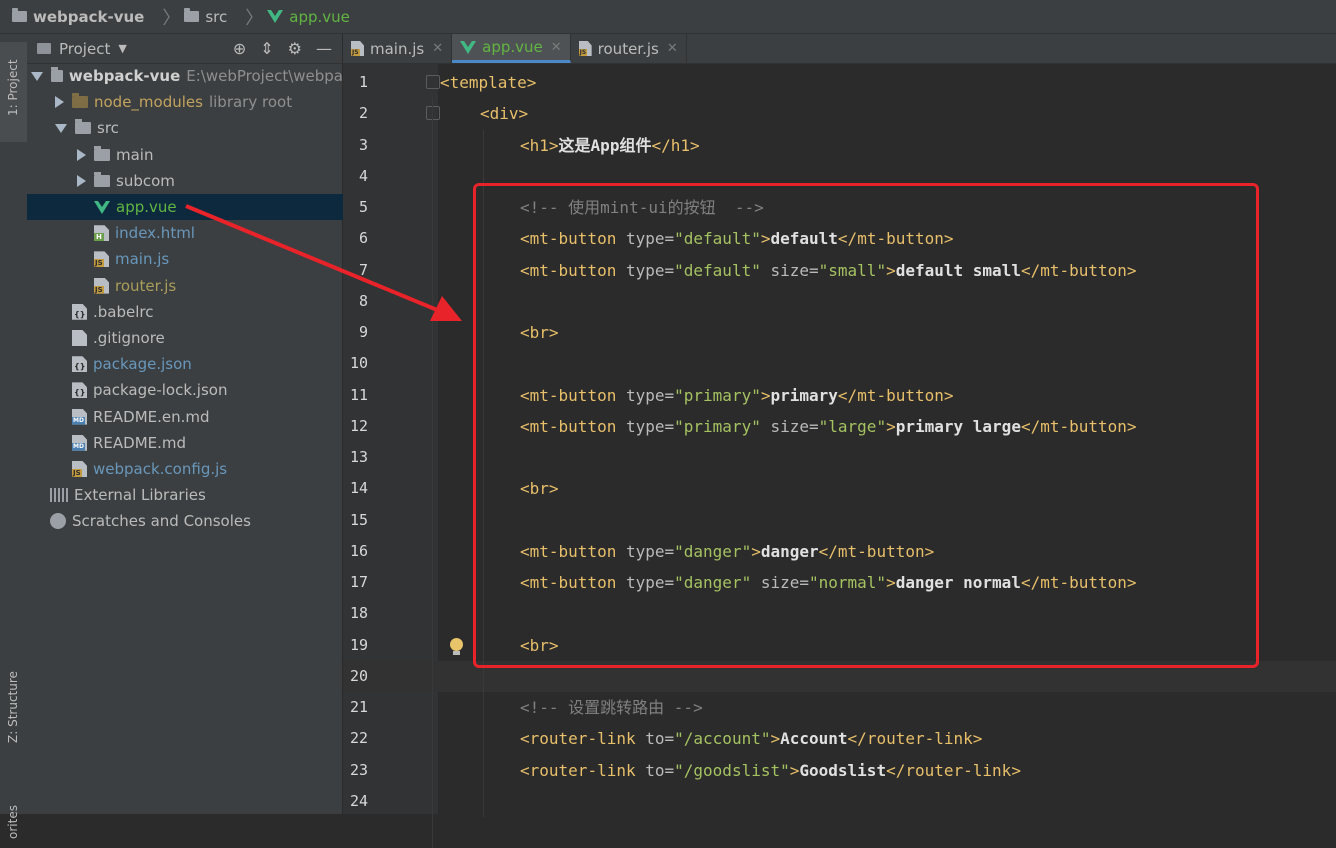 The image size is (1336, 848). I want to click on tree-item-label: External Libraries, so click(140, 495).